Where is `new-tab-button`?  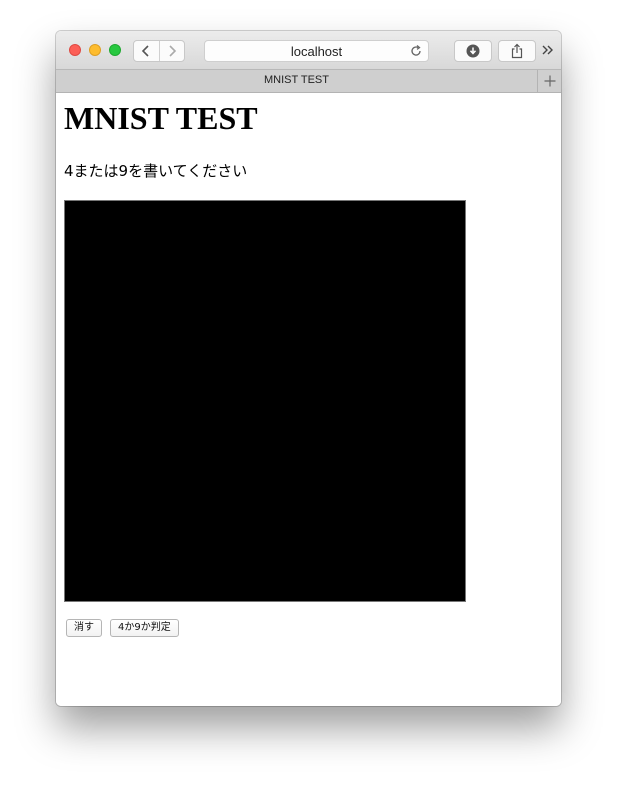 new-tab-button is located at coordinates (549, 81).